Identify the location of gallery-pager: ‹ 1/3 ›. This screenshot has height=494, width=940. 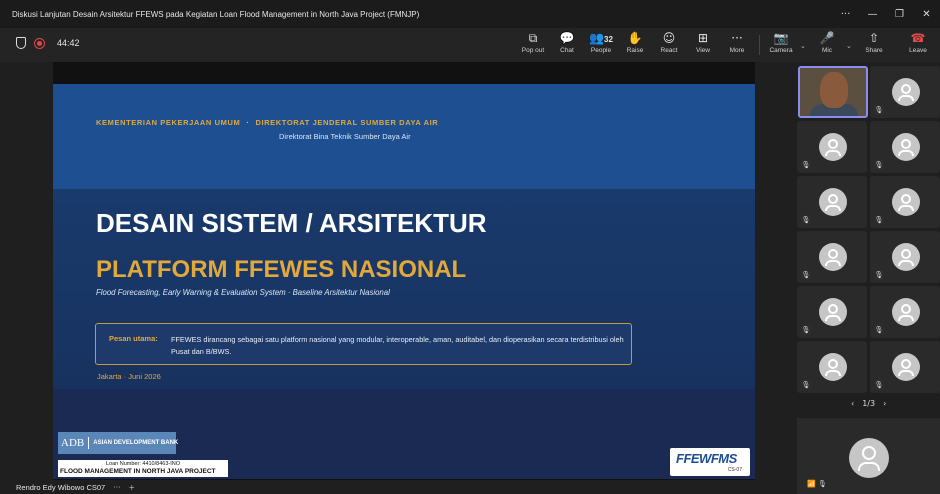
(868, 403).